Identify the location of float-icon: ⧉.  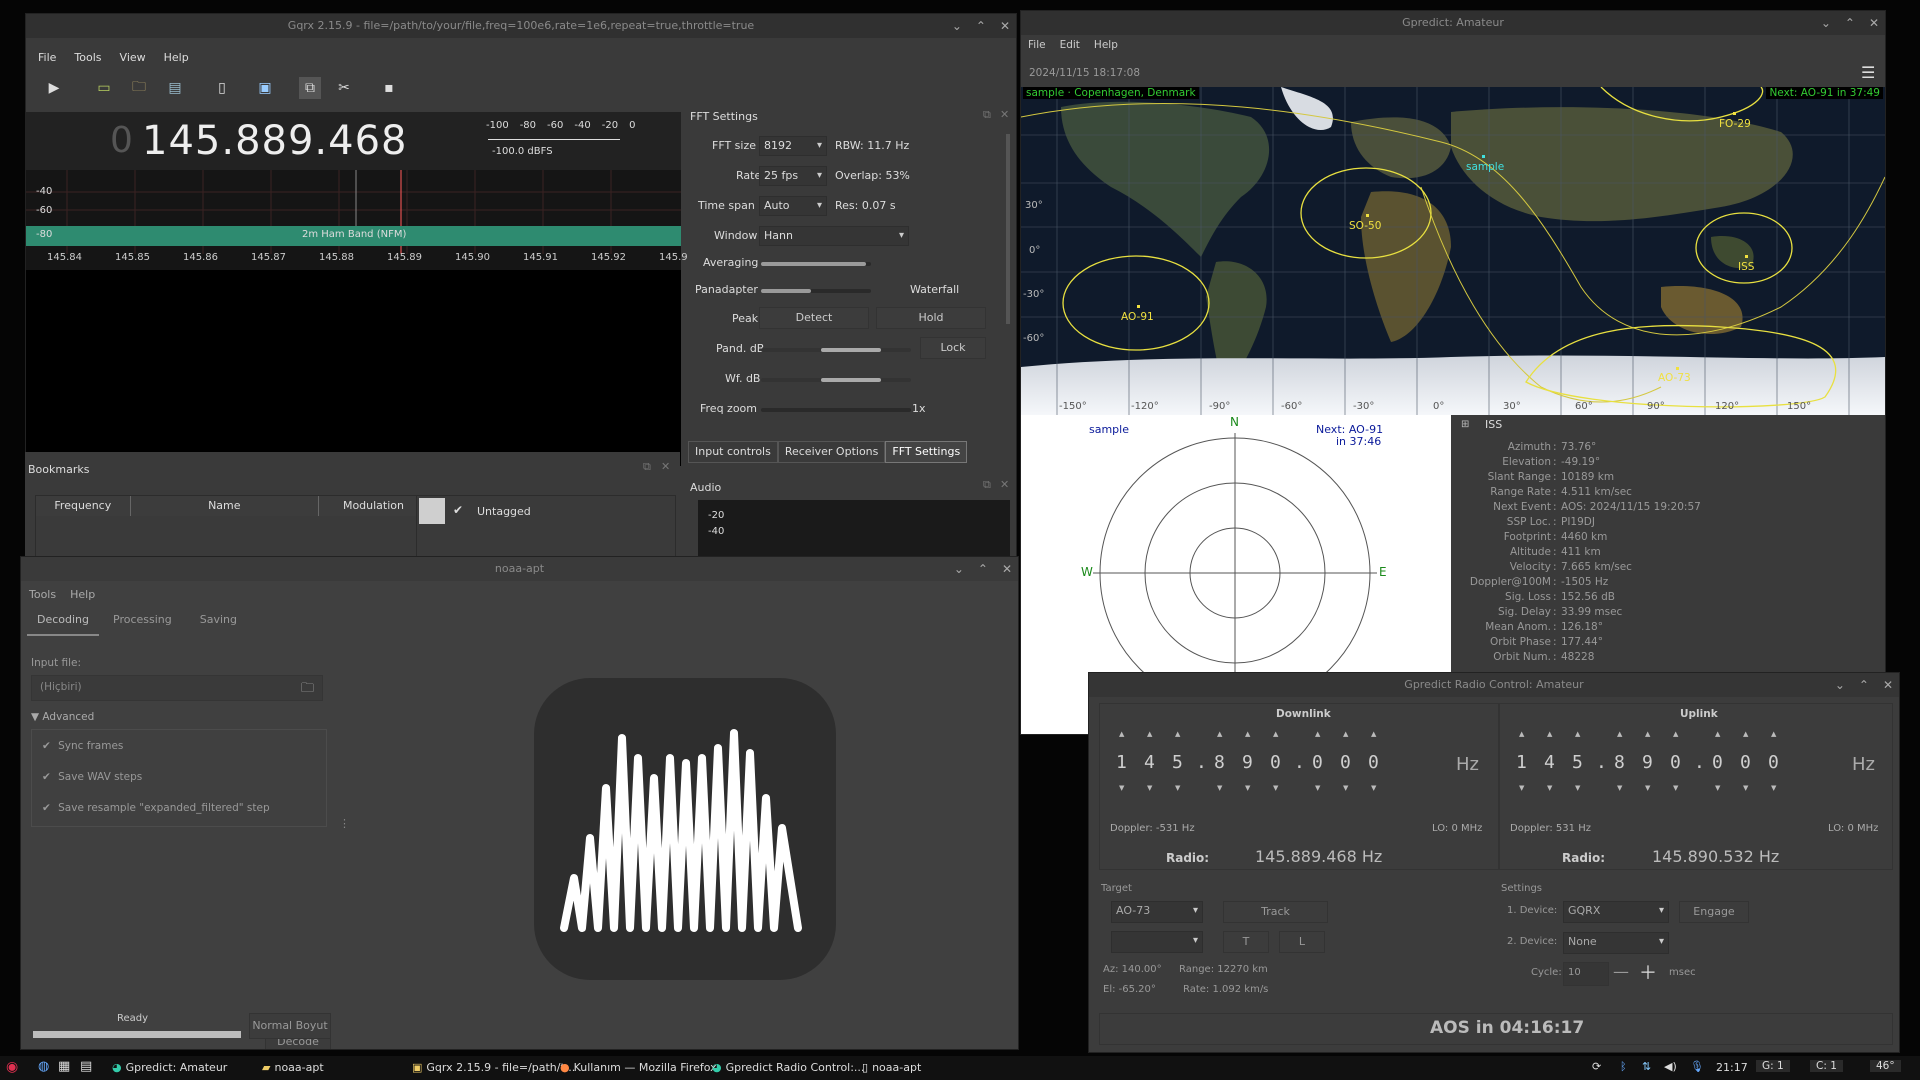
(987, 485).